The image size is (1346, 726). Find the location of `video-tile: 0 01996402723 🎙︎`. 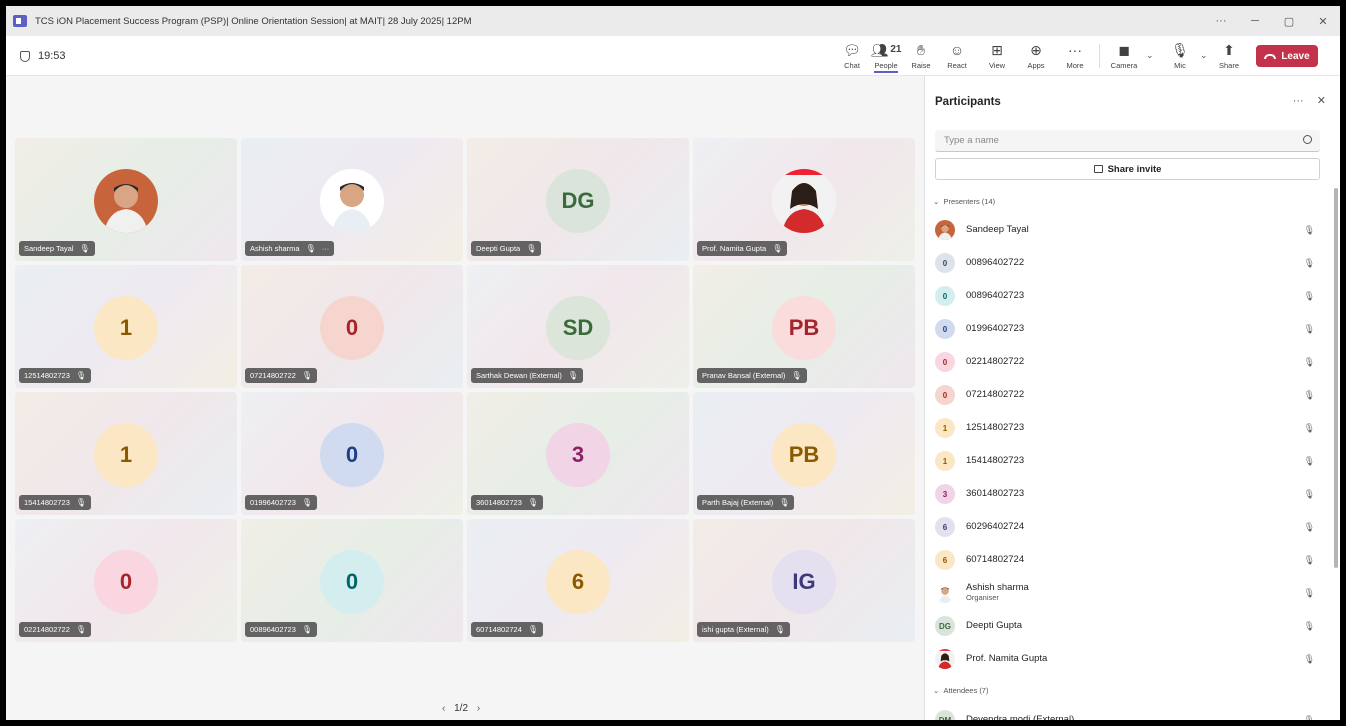

video-tile: 0 01996402723 🎙︎ is located at coordinates (352, 453).